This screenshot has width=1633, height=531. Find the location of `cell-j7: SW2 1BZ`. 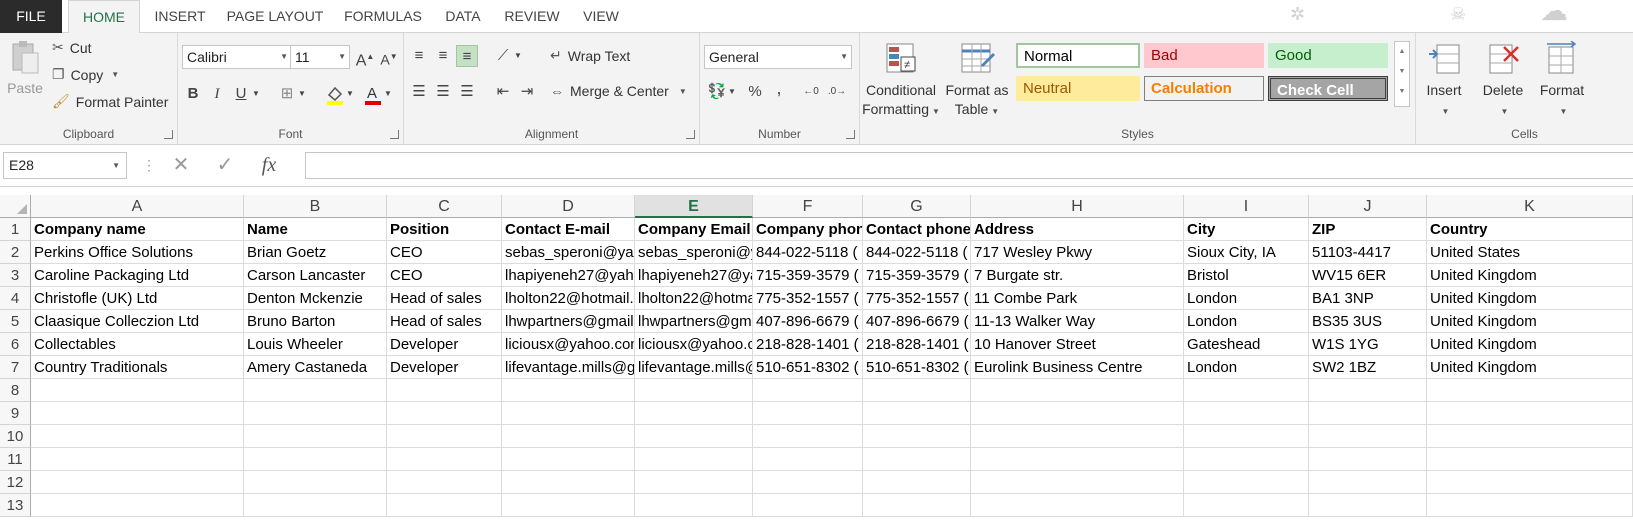

cell-j7: SW2 1BZ is located at coordinates (1368, 367).